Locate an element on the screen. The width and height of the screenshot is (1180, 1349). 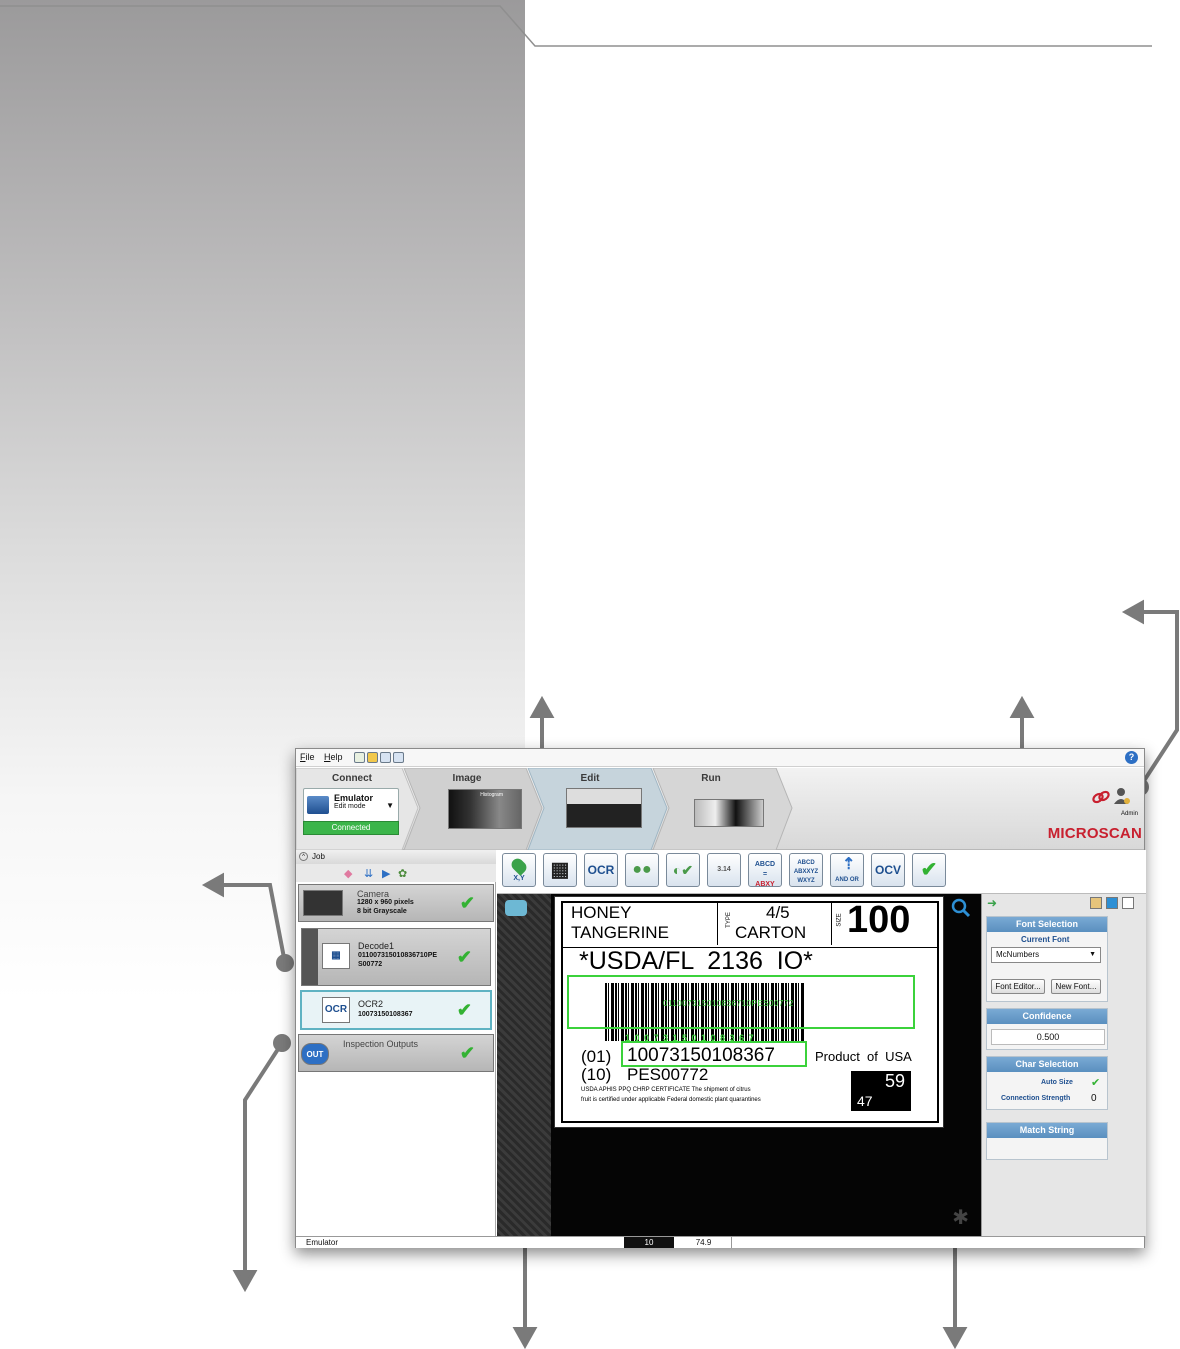
label-unit: CARTON is located at coordinates (771, 932).